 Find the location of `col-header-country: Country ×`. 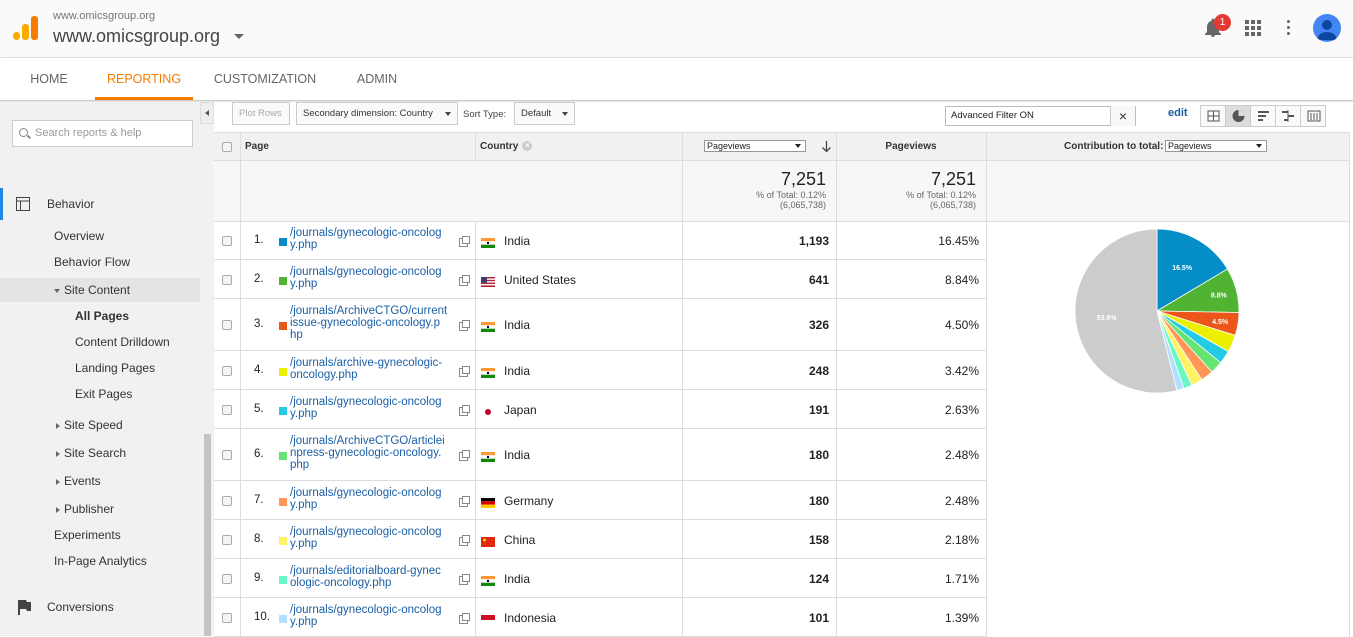

col-header-country: Country × is located at coordinates (578, 147).